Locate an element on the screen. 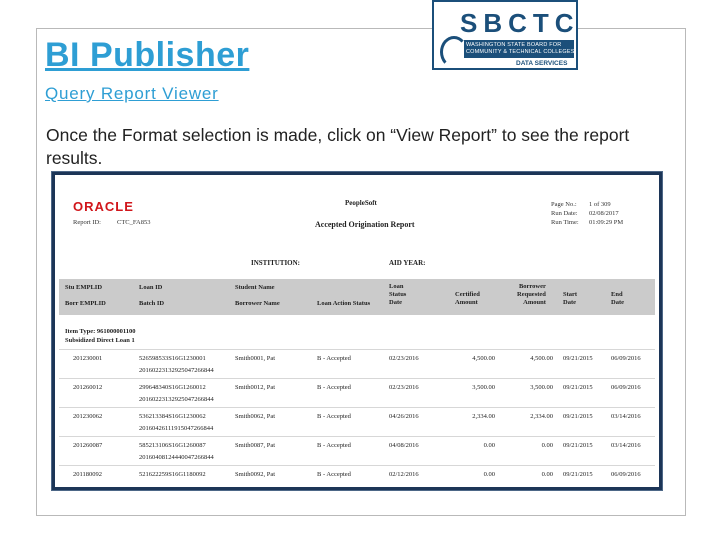 The image size is (720, 540). report-title: Accepted Origination Report is located at coordinates (365, 224).